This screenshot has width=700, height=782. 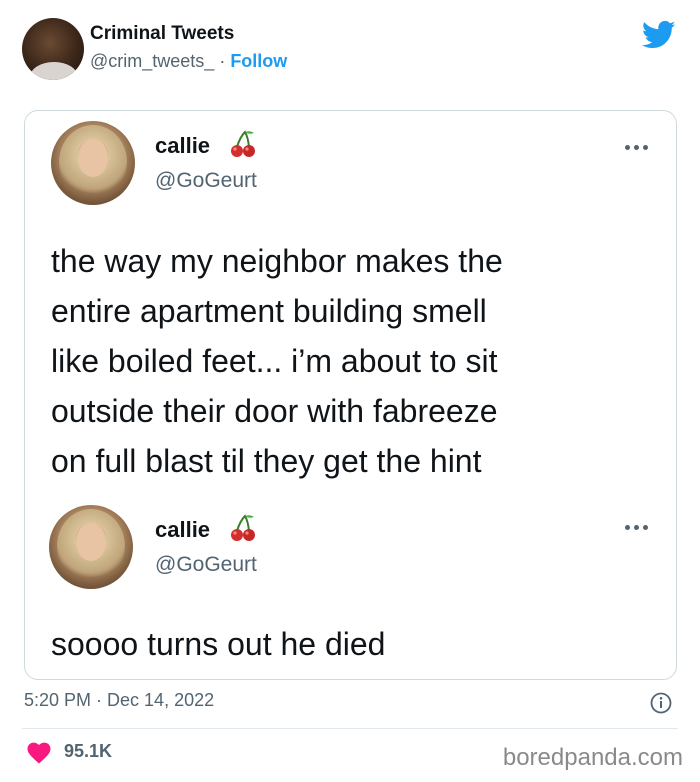 I want to click on tweet-timestamp: 5:20 PM · Dec 14, 2022, so click(x=119, y=700).